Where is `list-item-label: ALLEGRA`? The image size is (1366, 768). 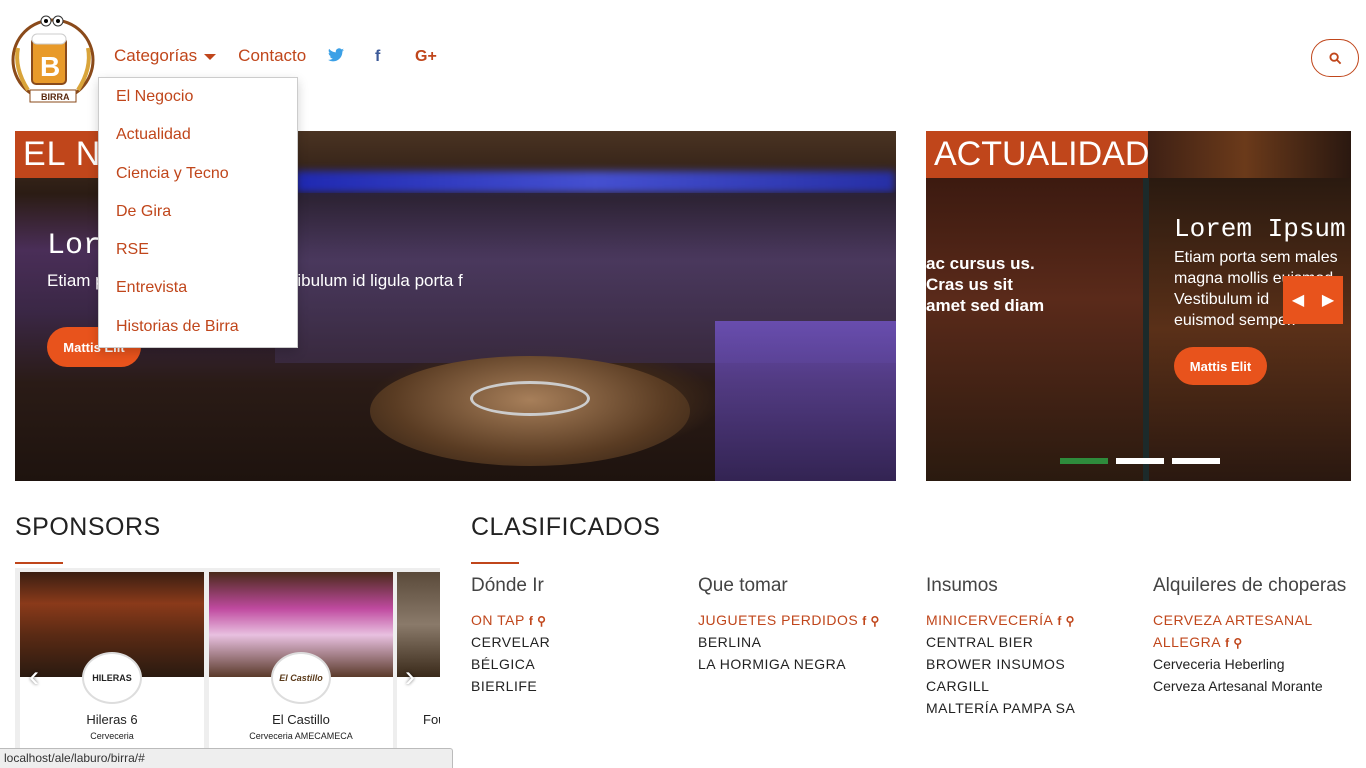 list-item-label: ALLEGRA is located at coordinates (1187, 642).